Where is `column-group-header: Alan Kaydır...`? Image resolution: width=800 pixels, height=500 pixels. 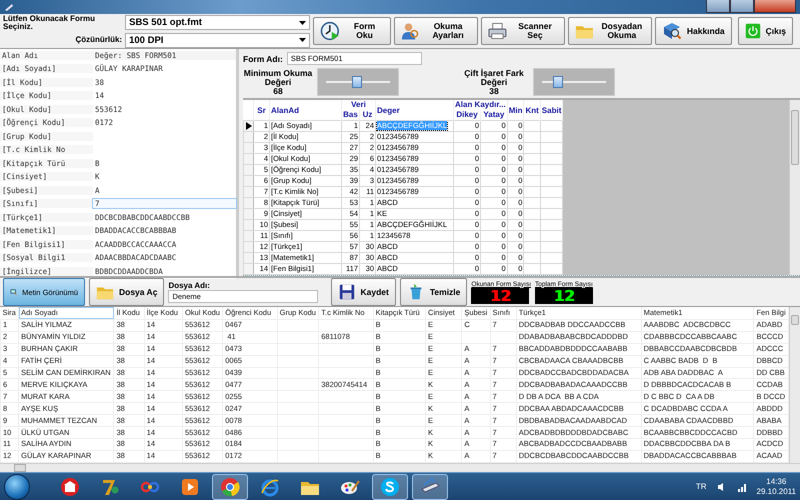 column-group-header: Alan Kaydır... is located at coordinates (481, 105).